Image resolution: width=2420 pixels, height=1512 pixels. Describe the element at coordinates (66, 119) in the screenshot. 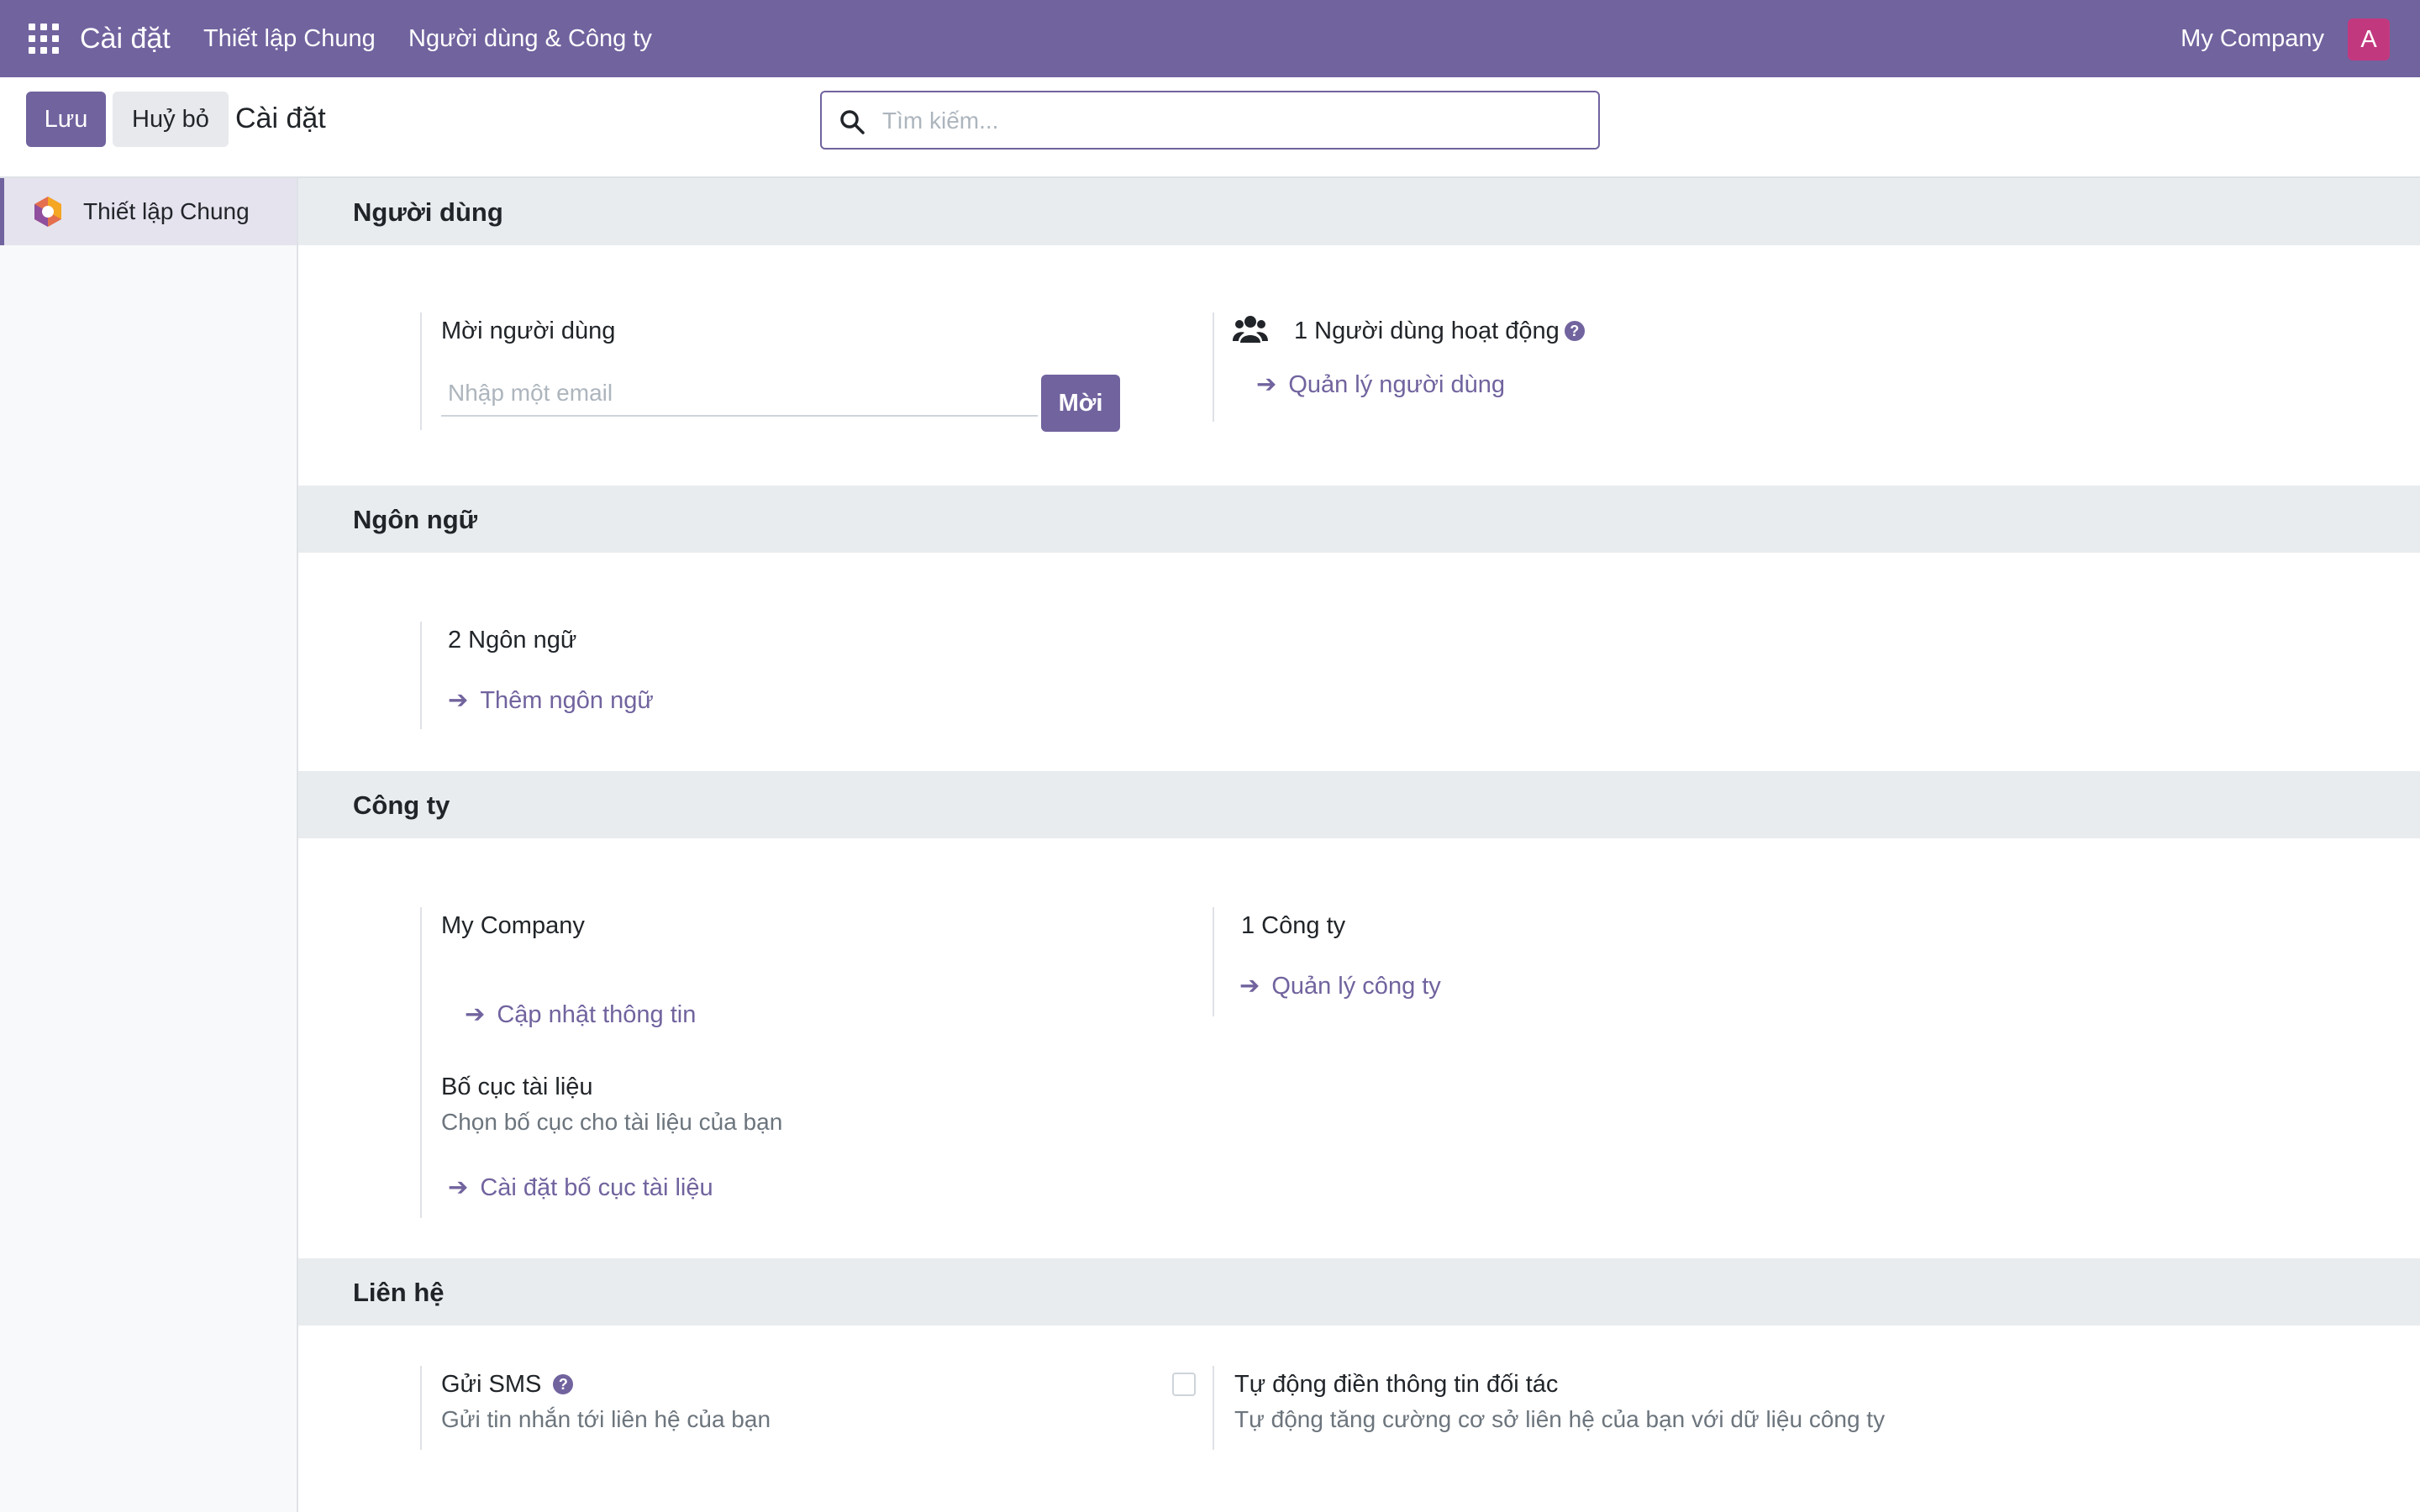

I see `save-button: Lưu` at that location.